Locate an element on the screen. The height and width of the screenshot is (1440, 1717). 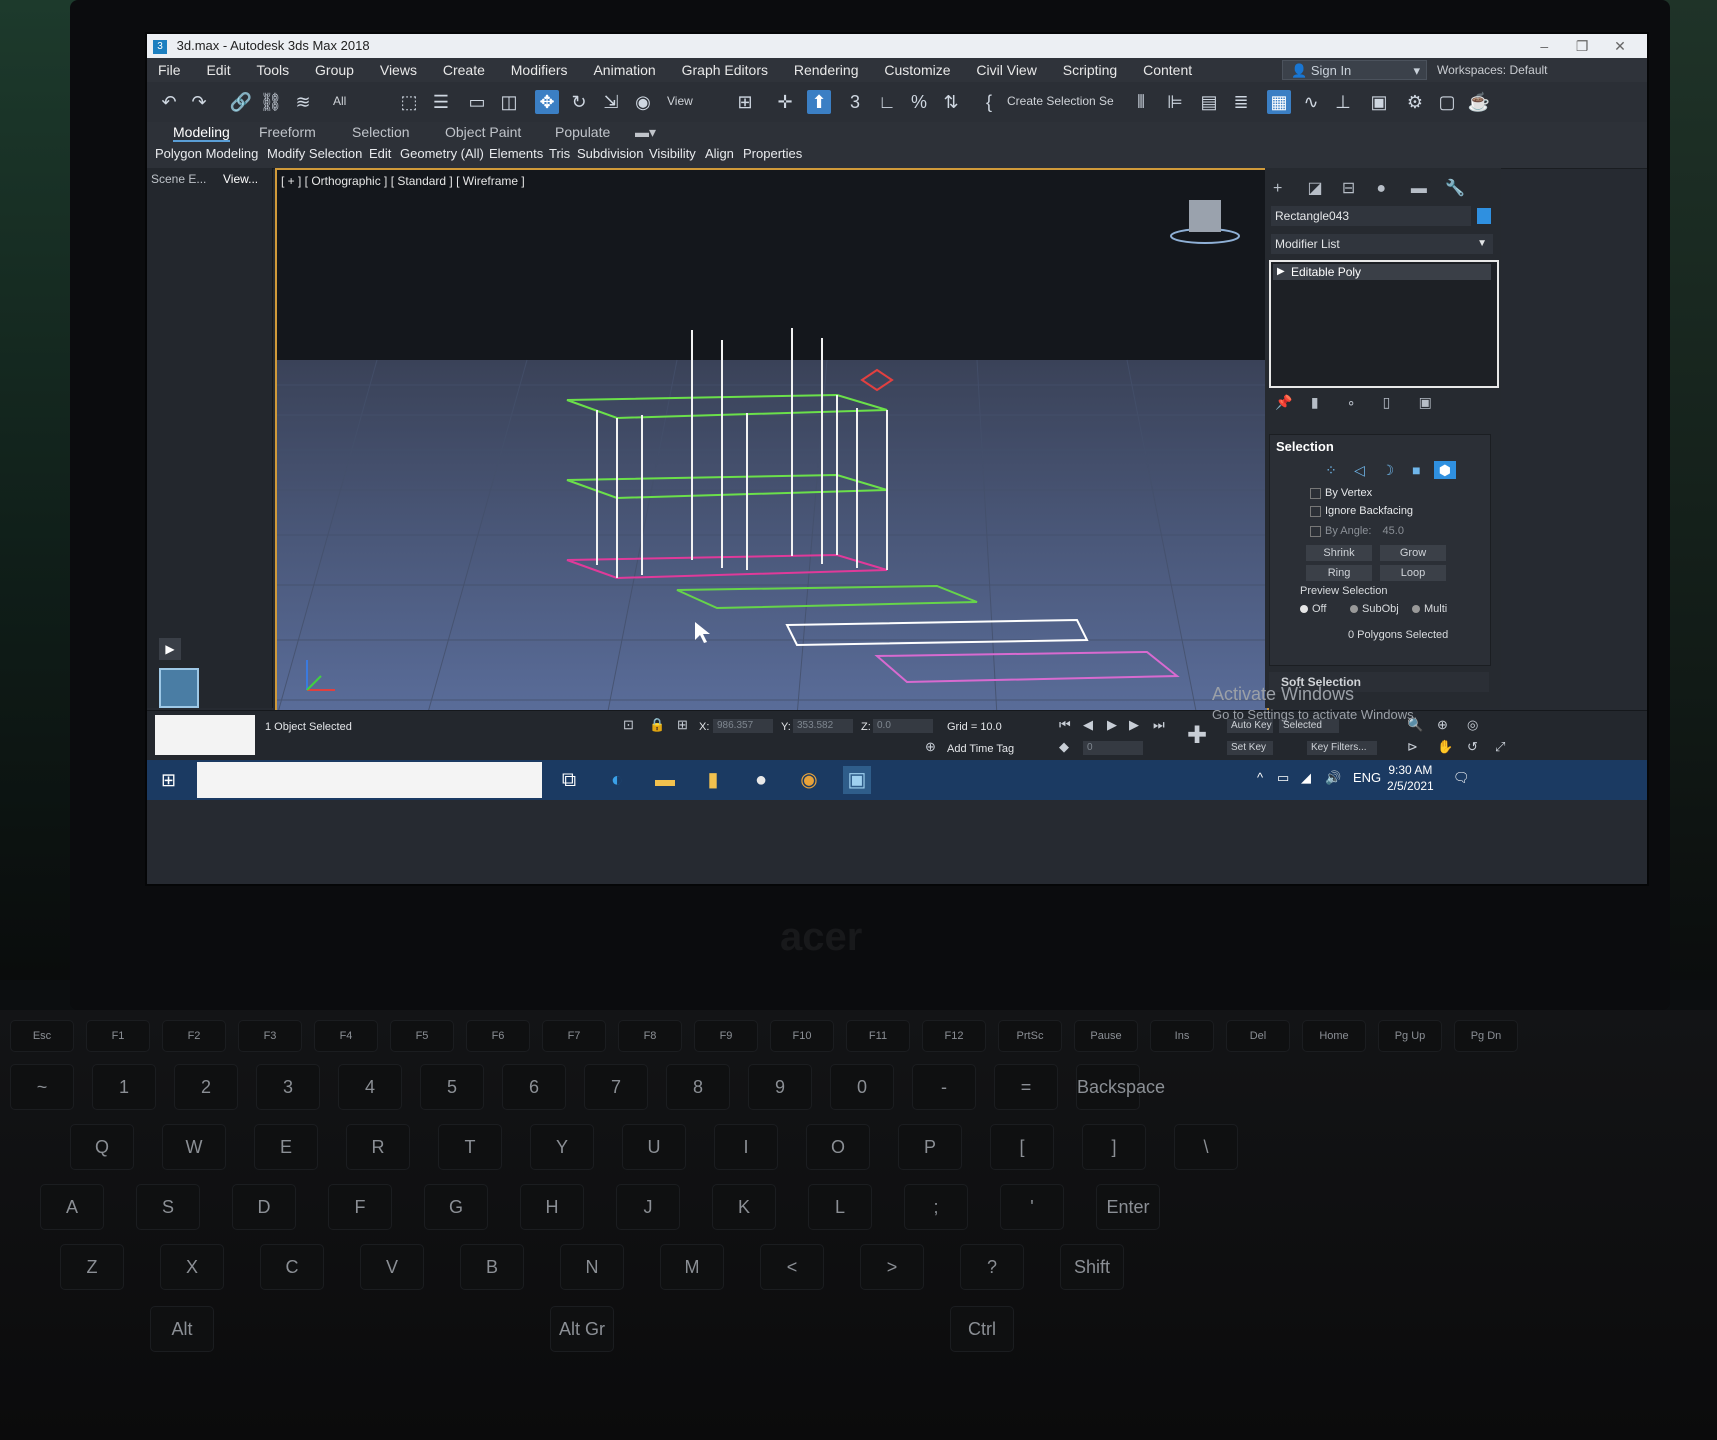
shrink-button: Shrink is located at coordinates (1339, 553).